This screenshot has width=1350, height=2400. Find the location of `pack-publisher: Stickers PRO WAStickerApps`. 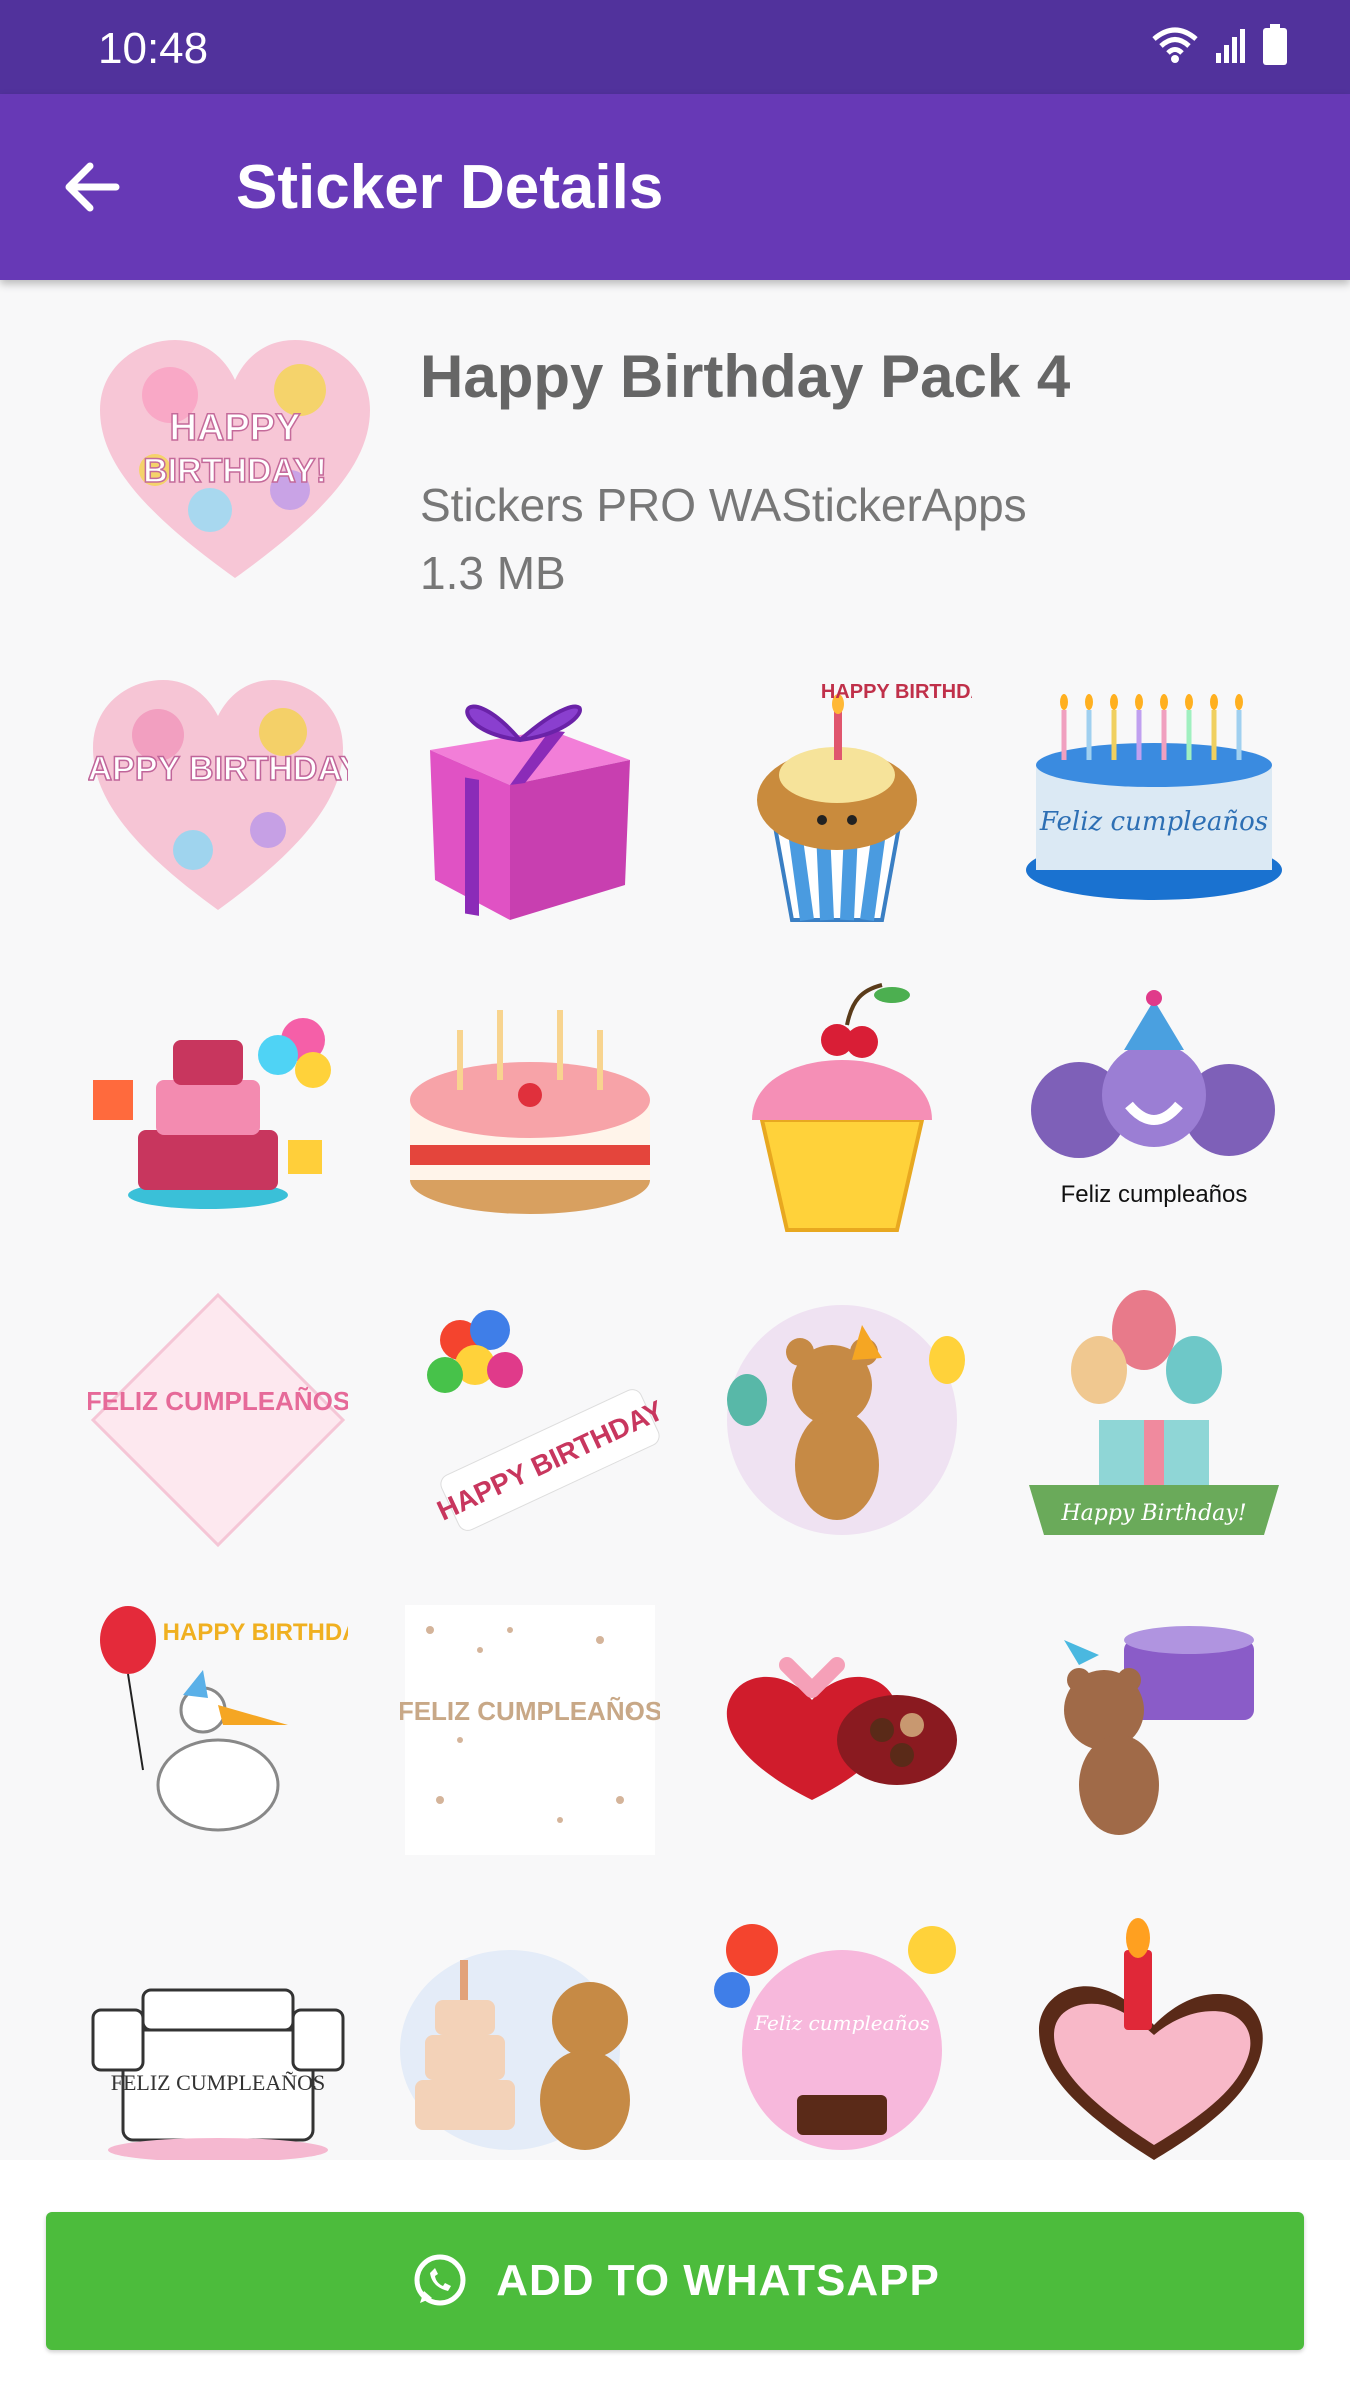

pack-publisher: Stickers PRO WAStickerApps is located at coordinates (723, 505).